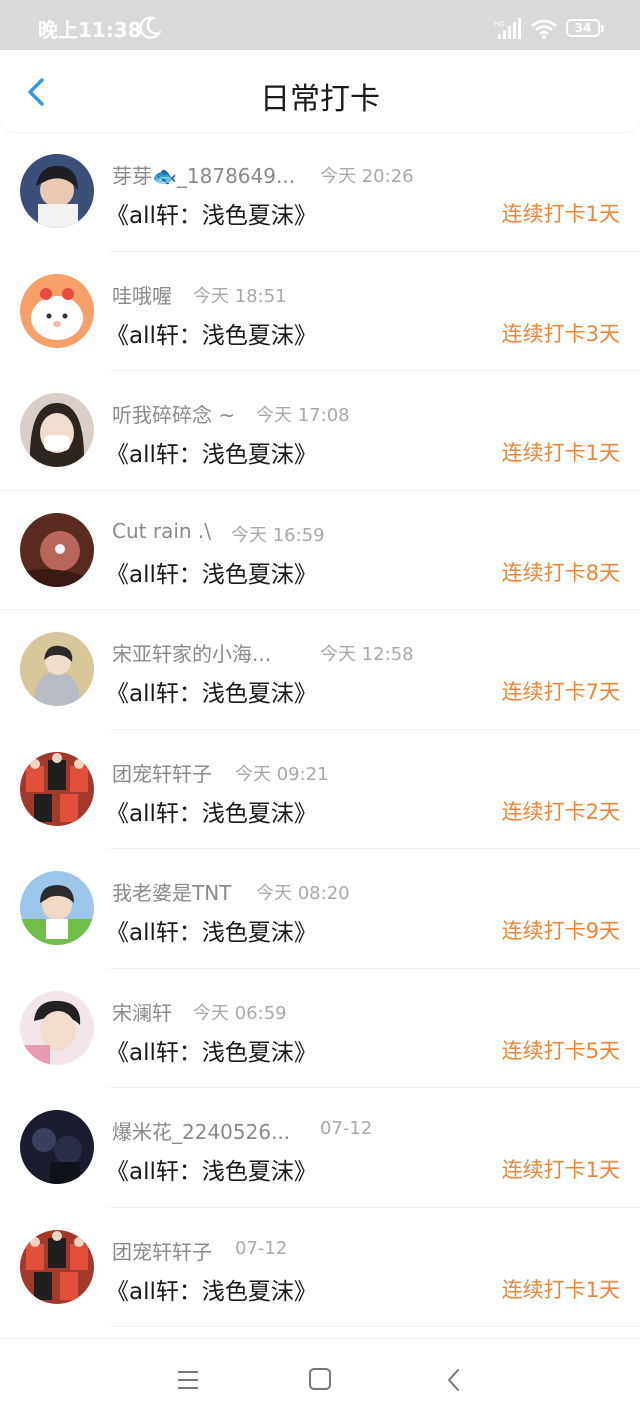 The width and height of the screenshot is (640, 1423). What do you see at coordinates (142, 294) in the screenshot?
I see `username: 哇哦喔` at bounding box center [142, 294].